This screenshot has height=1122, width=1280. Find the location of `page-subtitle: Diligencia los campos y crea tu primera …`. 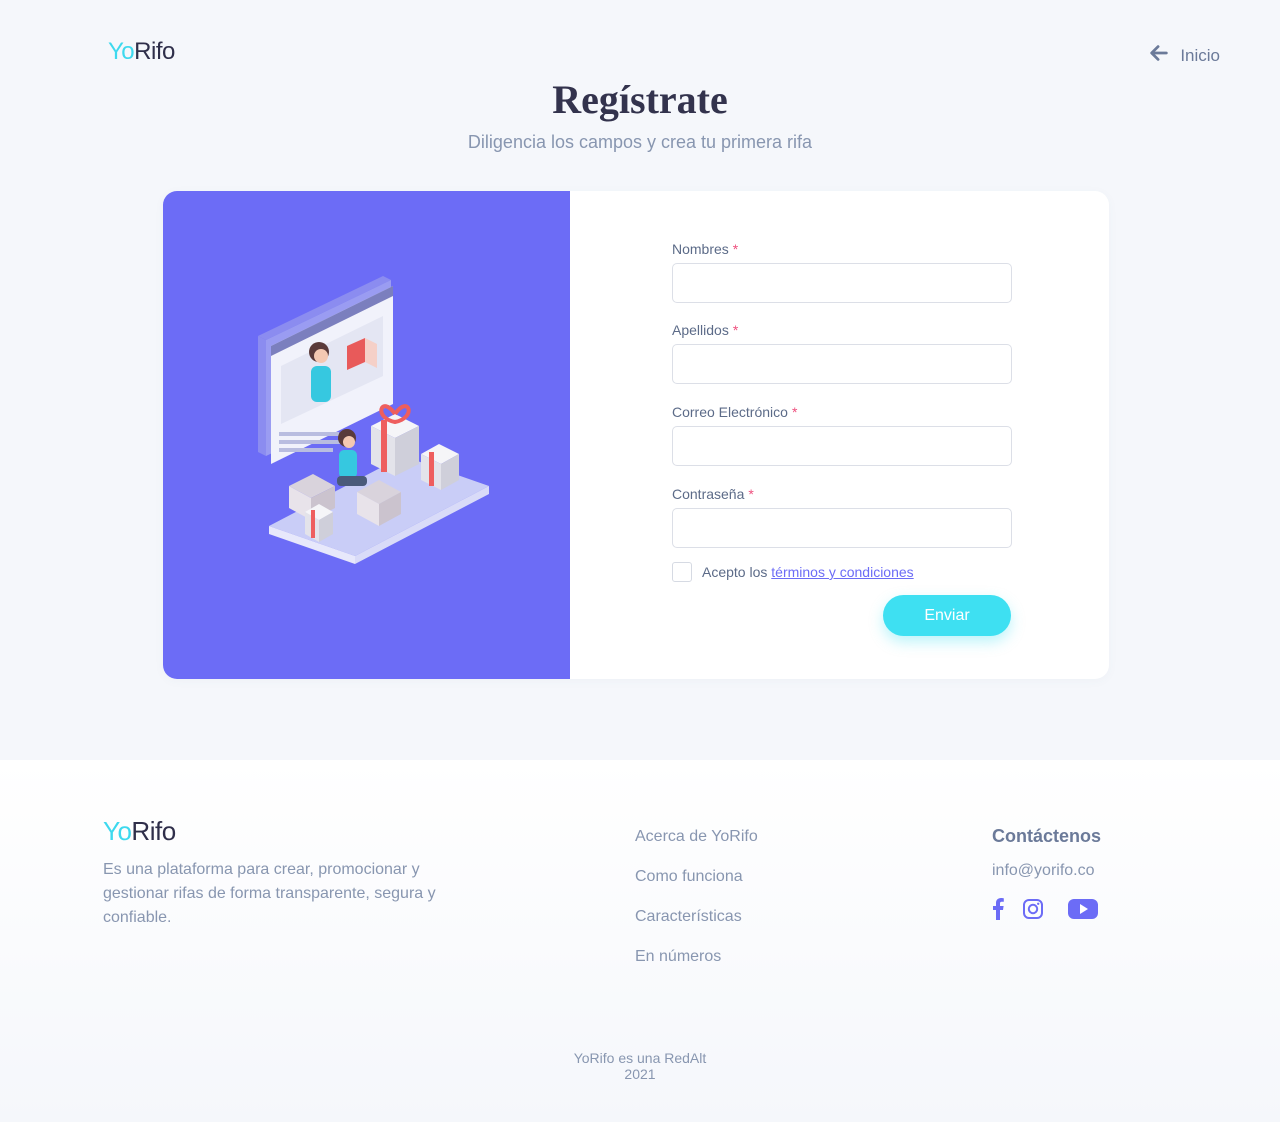

page-subtitle: Diligencia los campos y crea tu primera … is located at coordinates (640, 142).